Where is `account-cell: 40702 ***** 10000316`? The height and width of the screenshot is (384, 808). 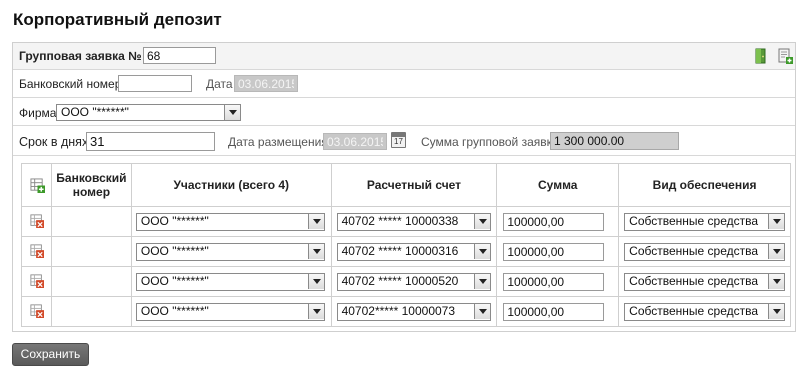 account-cell: 40702 ***** 10000316 is located at coordinates (414, 251).